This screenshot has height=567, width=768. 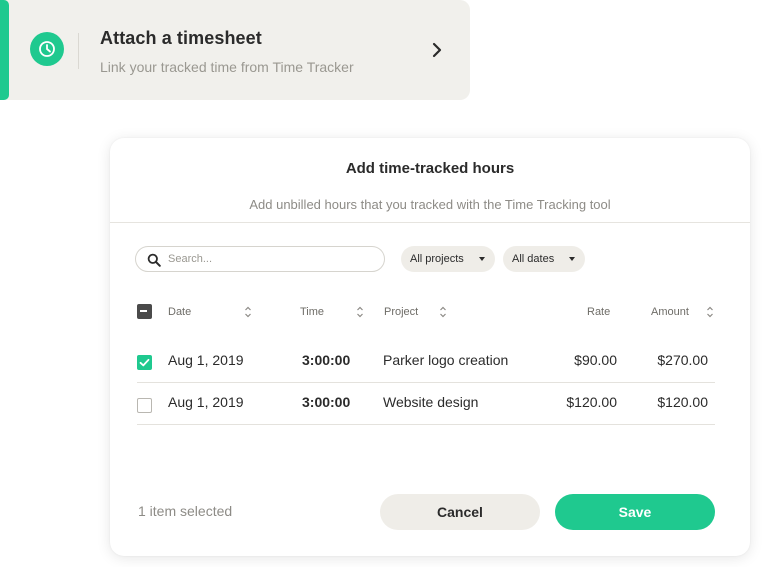 I want to click on column-header-amount: Amount, so click(x=670, y=312).